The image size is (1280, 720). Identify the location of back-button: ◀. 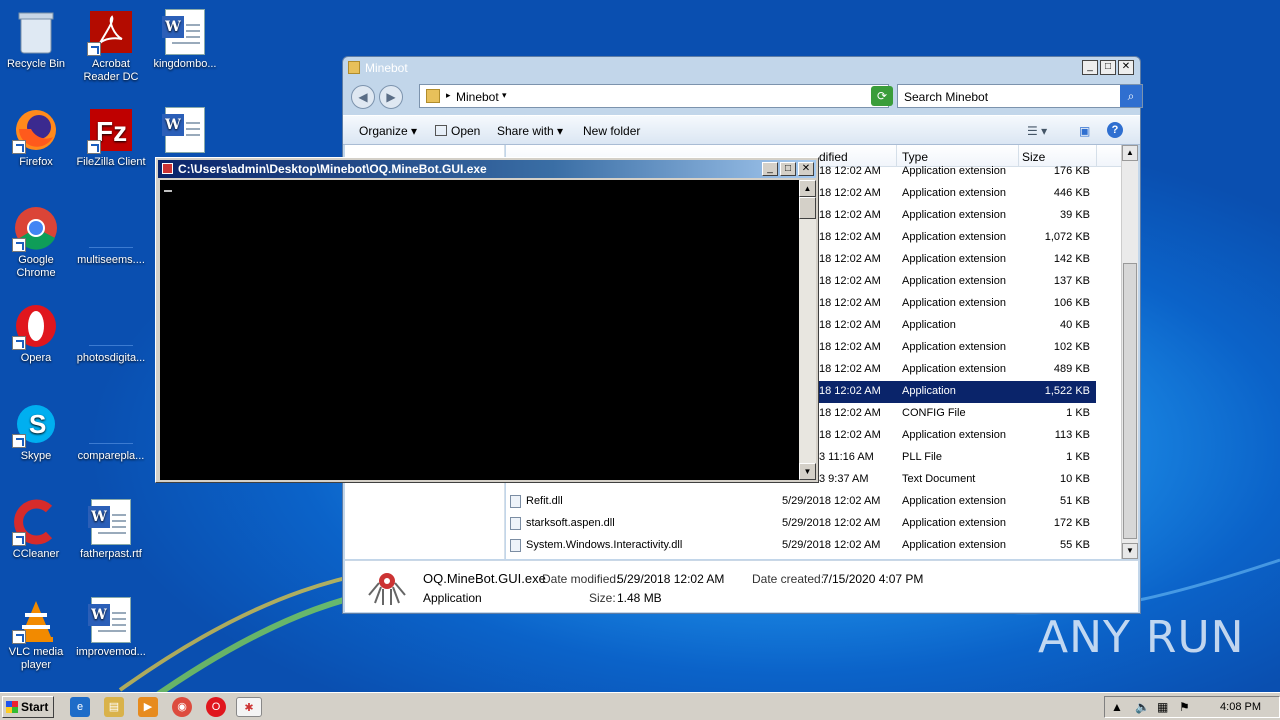
(363, 97).